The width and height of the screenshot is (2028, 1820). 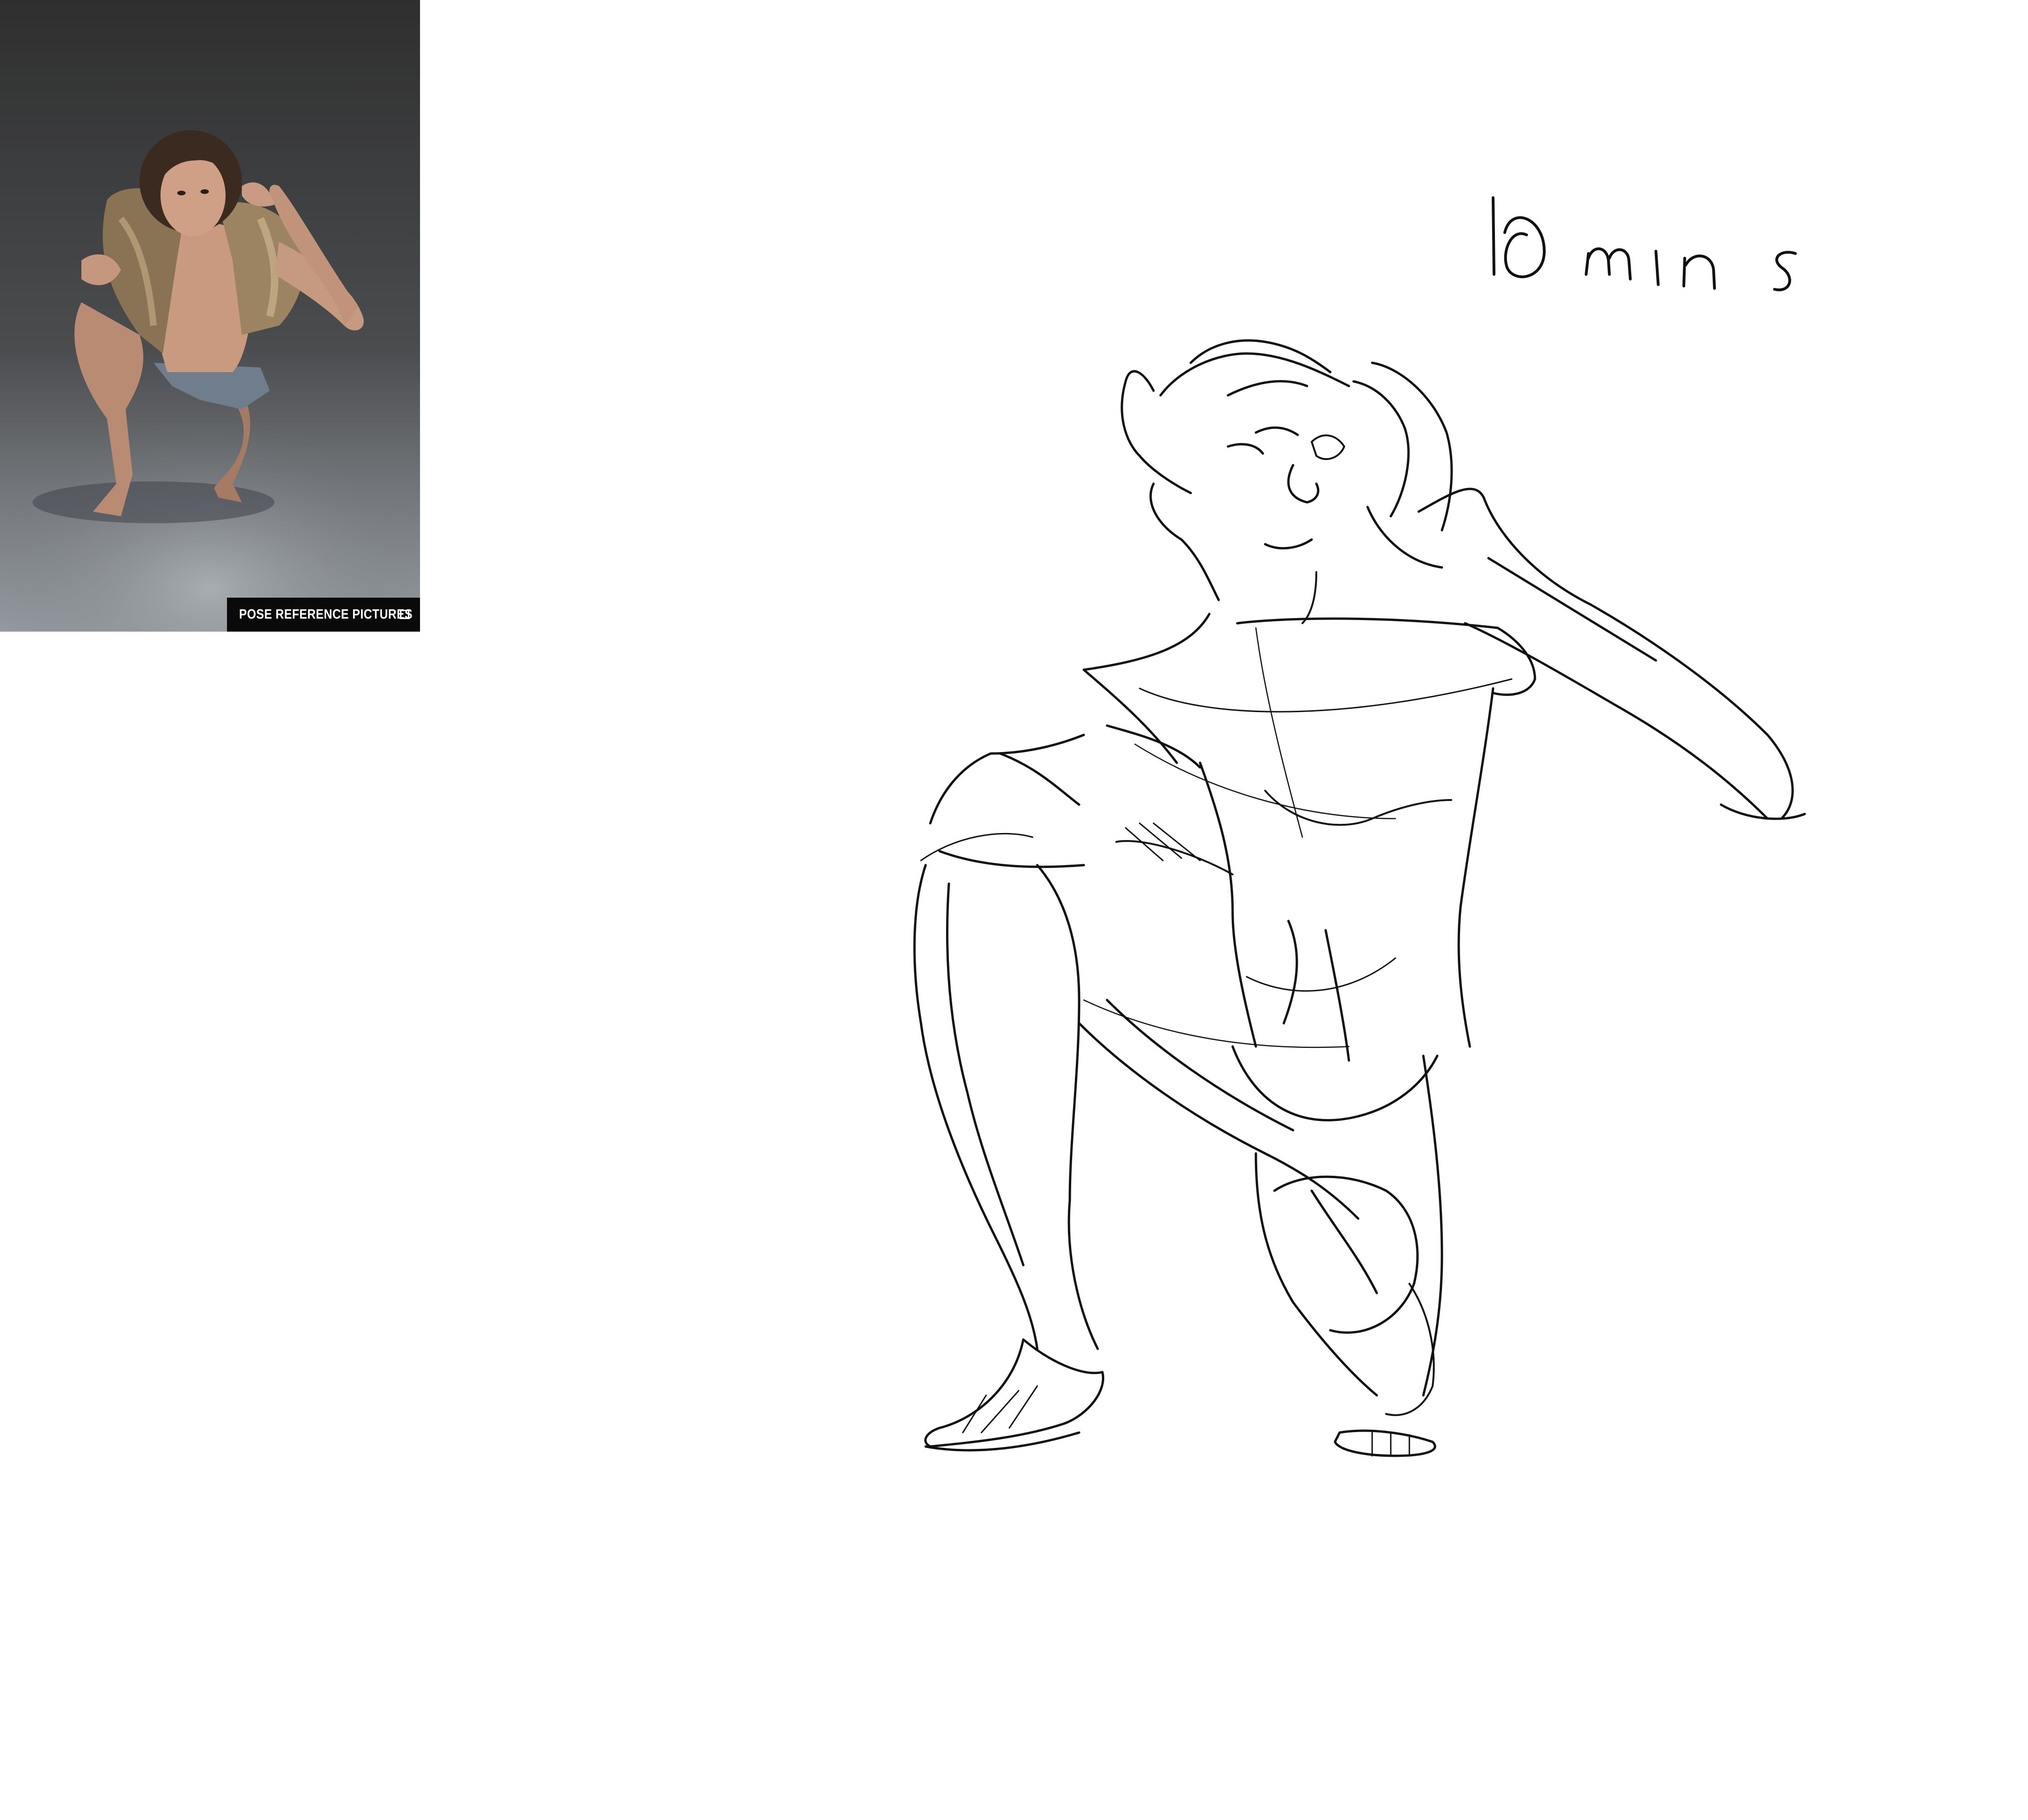 I want to click on logo-mark-icon, so click(x=404, y=614).